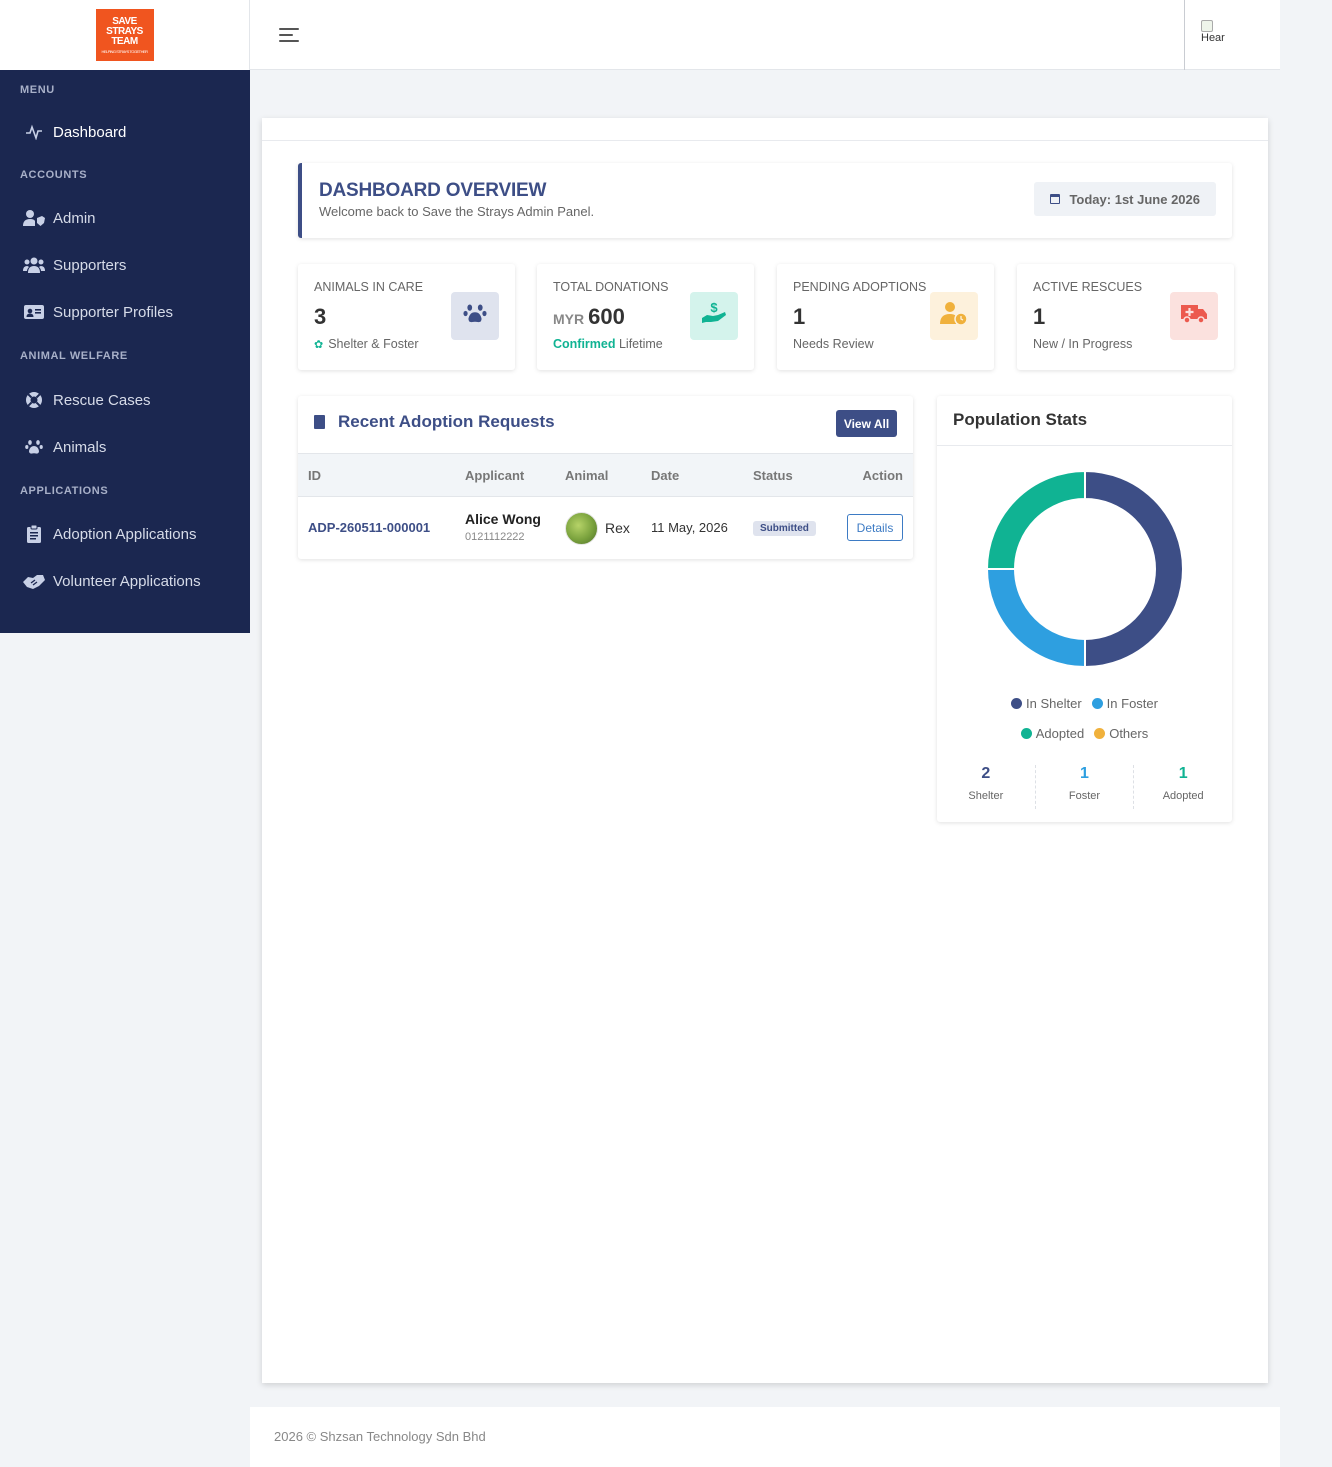  What do you see at coordinates (1084, 796) in the screenshot?
I see `count-label: Foster` at bounding box center [1084, 796].